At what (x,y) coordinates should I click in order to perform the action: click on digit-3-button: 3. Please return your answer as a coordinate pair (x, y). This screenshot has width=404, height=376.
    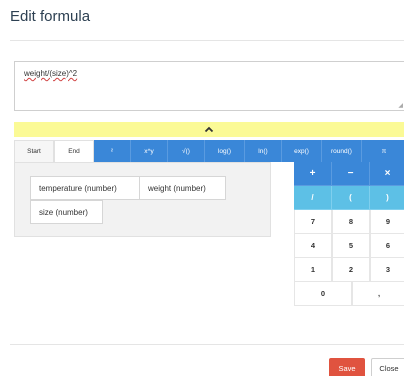
    Looking at the image, I should click on (387, 270).